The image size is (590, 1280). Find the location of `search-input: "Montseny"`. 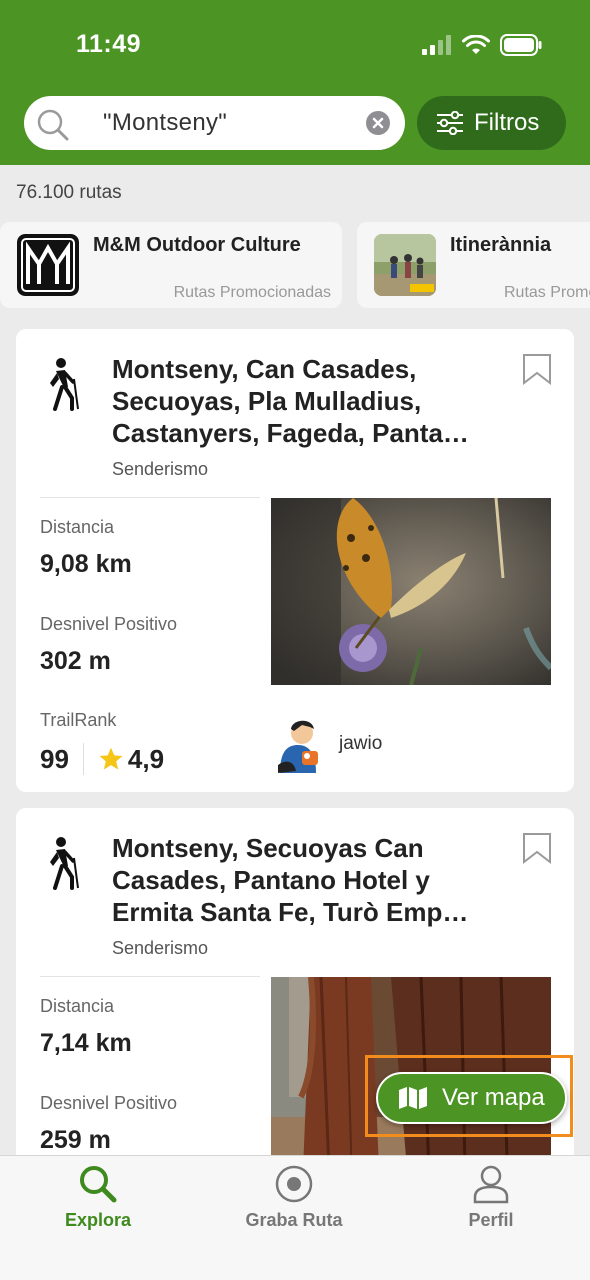

search-input: "Montseny" is located at coordinates (214, 123).